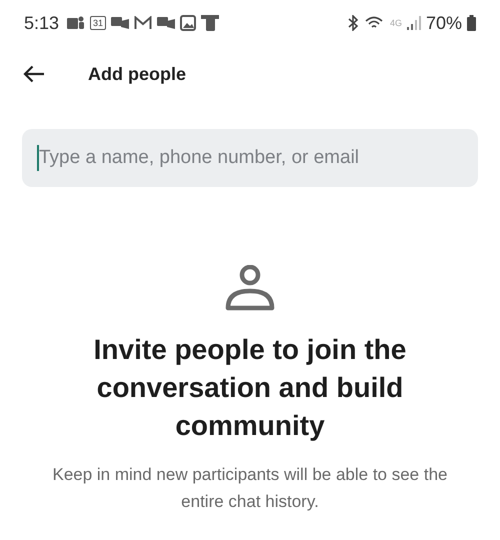 Image resolution: width=500 pixels, height=540 pixels. I want to click on network-type: 4G, so click(396, 23).